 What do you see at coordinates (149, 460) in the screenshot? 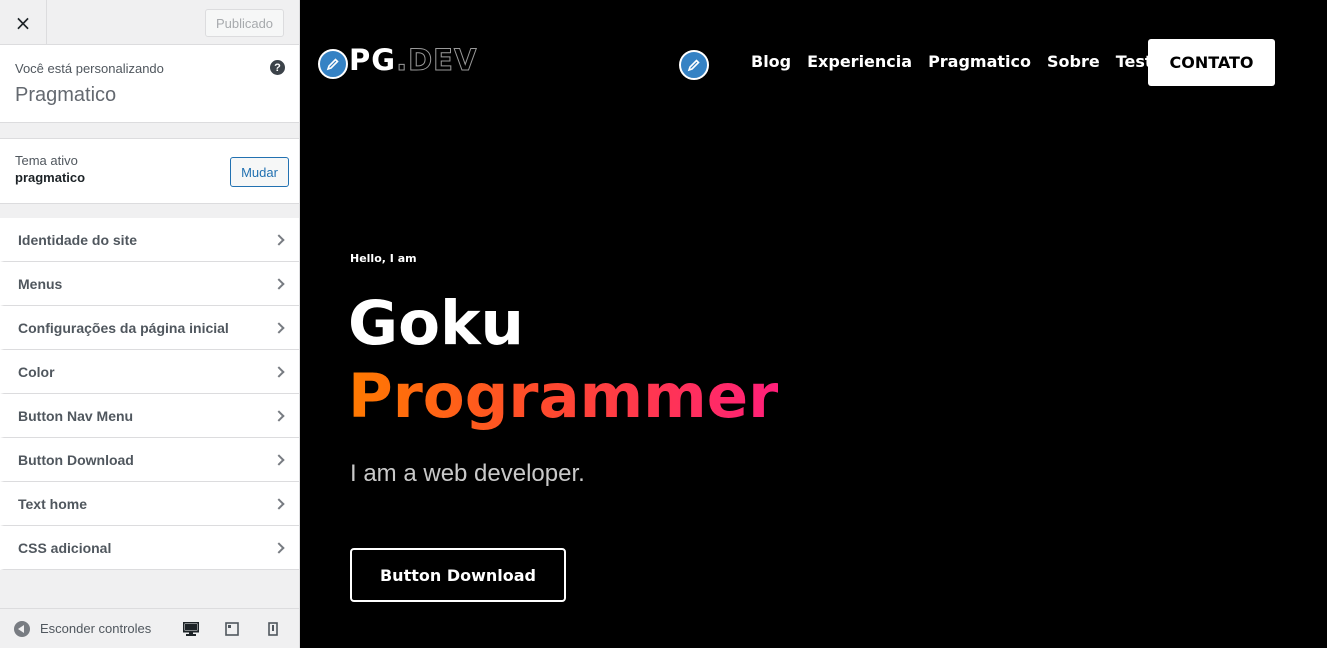
I see `section-button-download: Button Download` at bounding box center [149, 460].